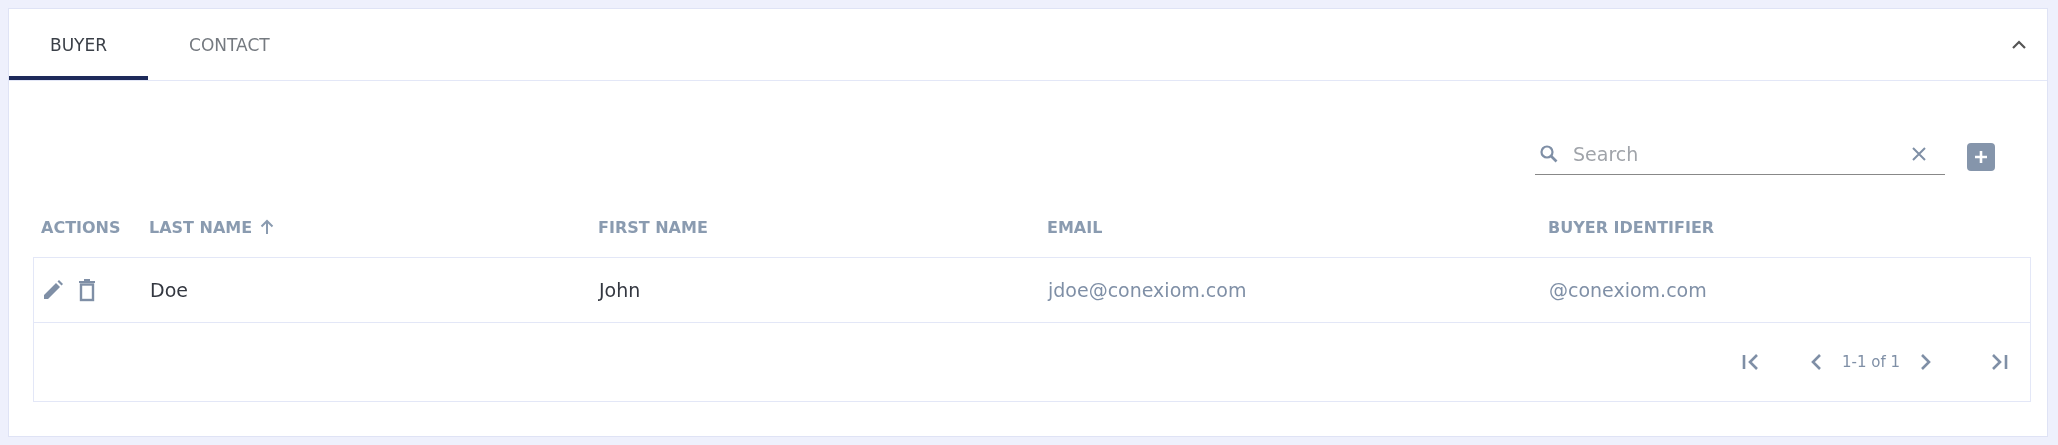 This screenshot has width=2058, height=445. I want to click on clear-icon, so click(1919, 154).